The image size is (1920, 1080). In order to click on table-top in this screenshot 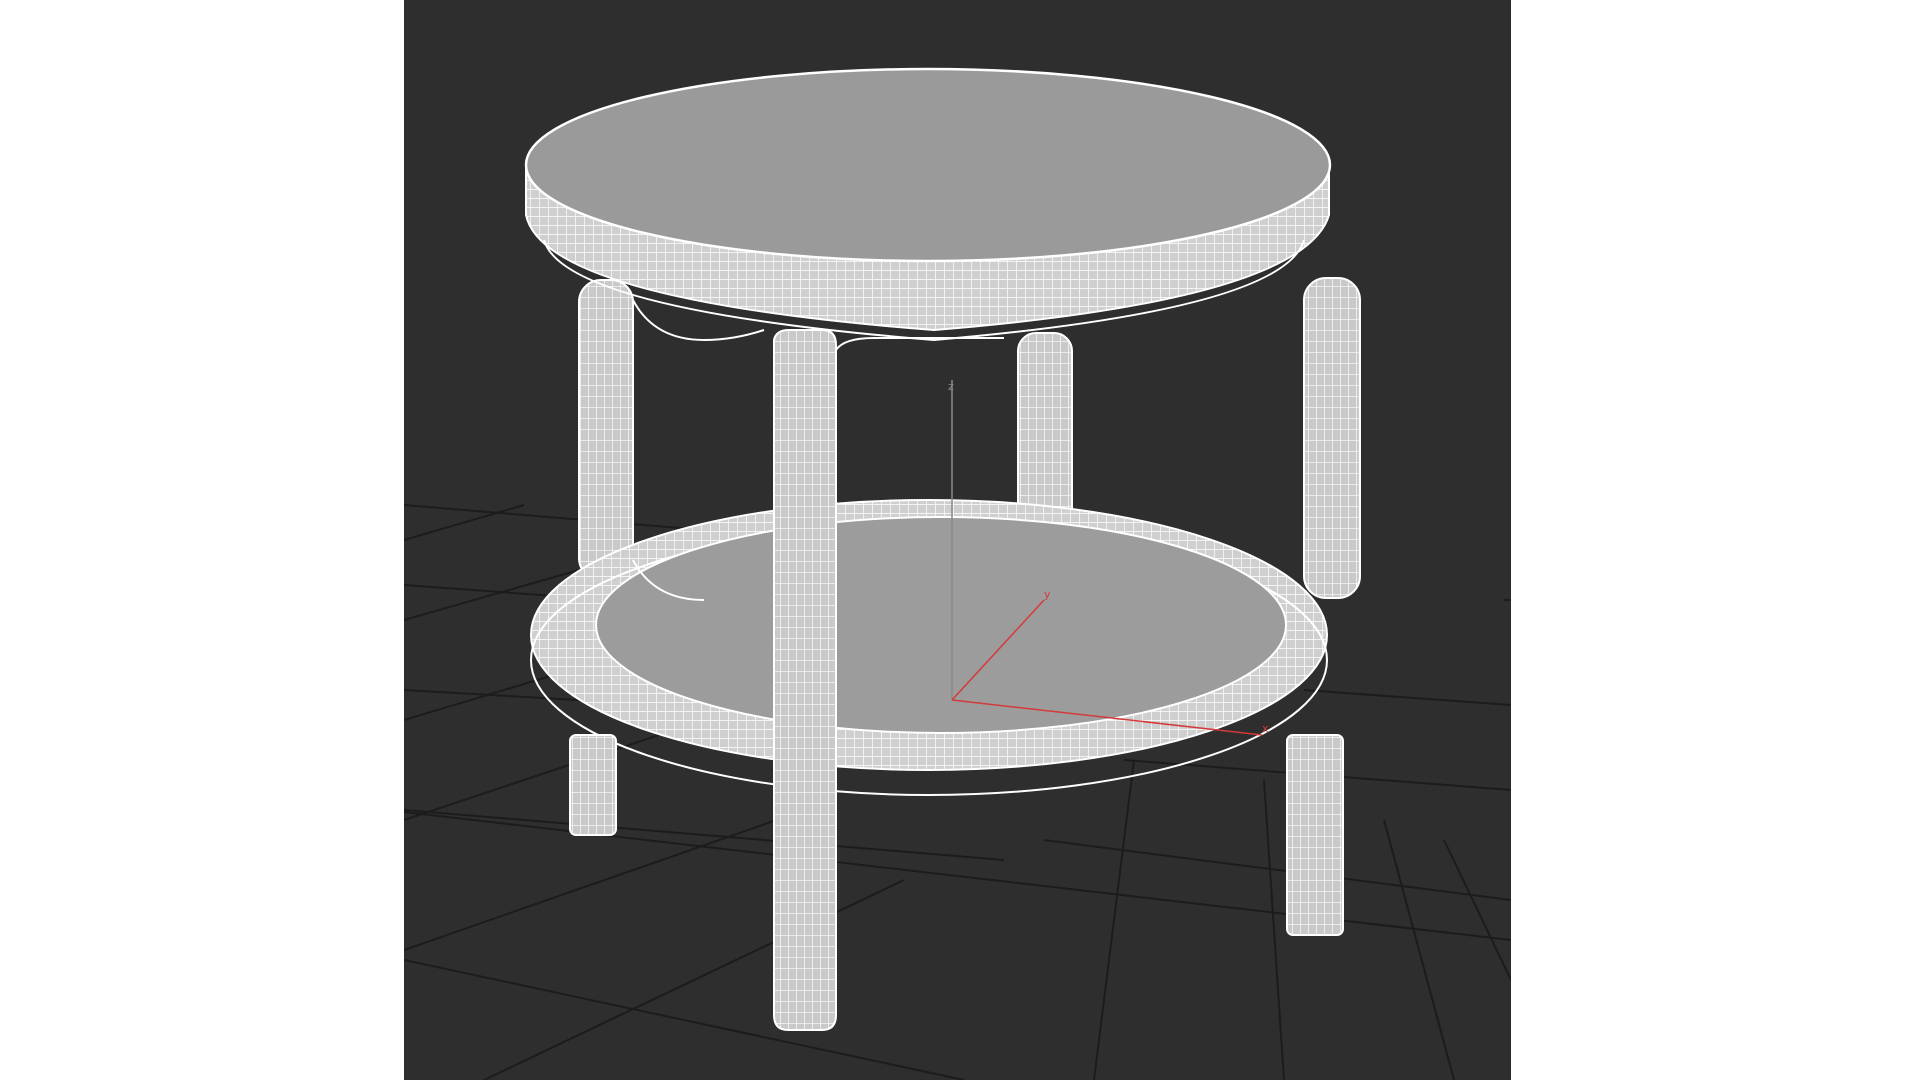, I will do `click(928, 204)`.